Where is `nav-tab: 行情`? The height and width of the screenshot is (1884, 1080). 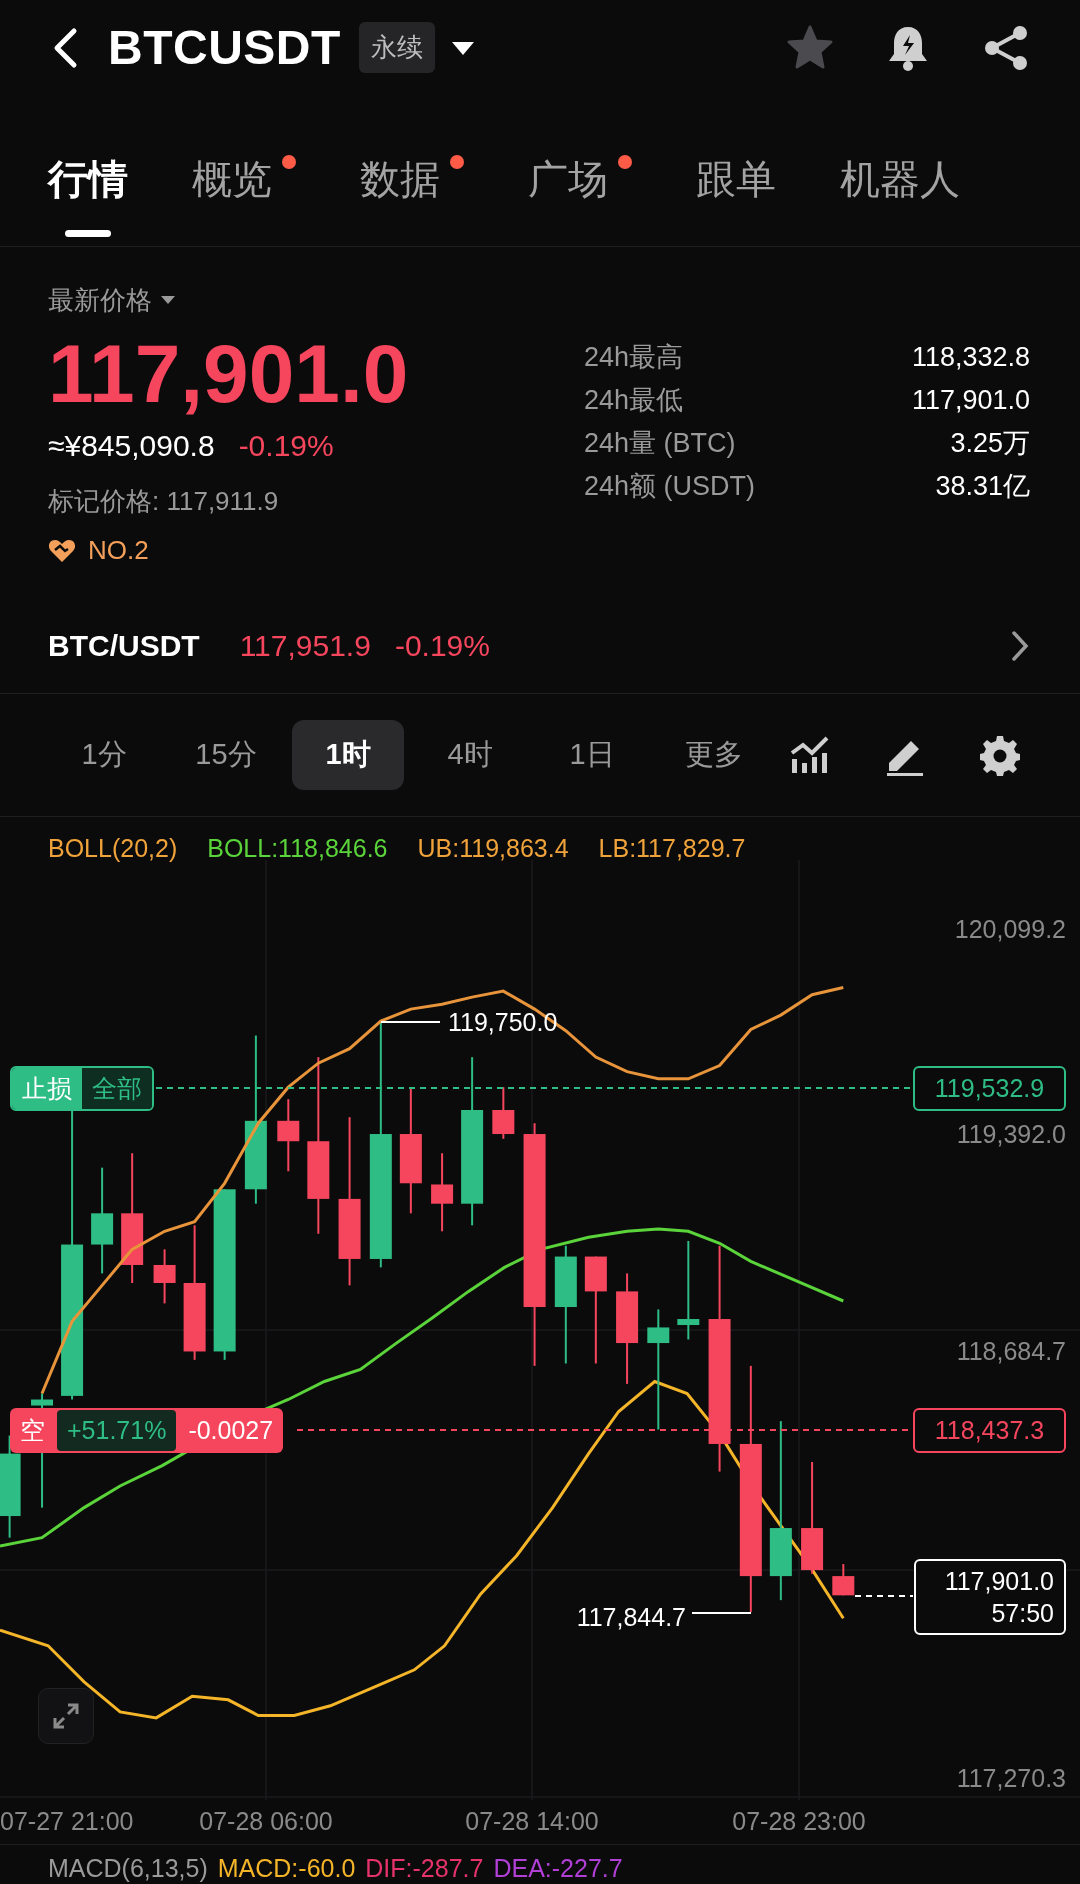
nav-tab: 行情 is located at coordinates (88, 196).